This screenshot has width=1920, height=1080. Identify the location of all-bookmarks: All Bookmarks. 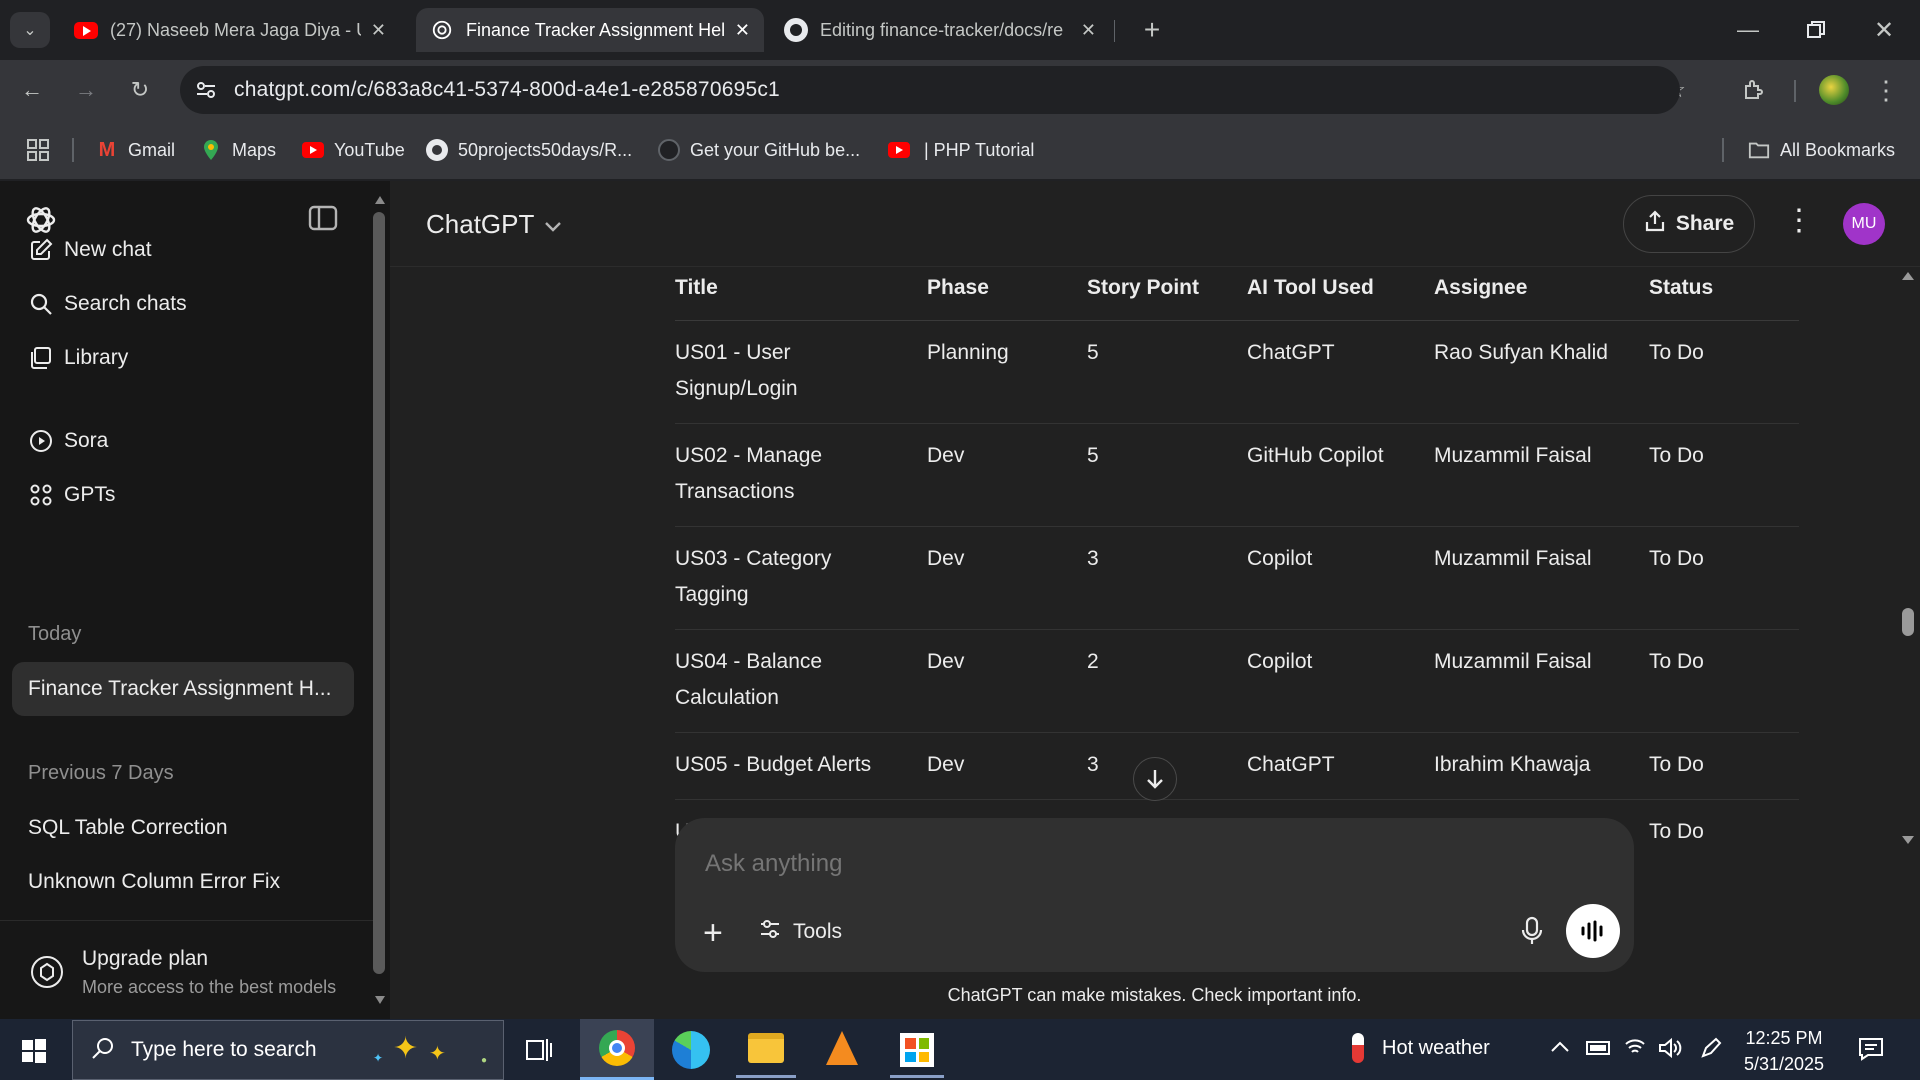
(1821, 150).